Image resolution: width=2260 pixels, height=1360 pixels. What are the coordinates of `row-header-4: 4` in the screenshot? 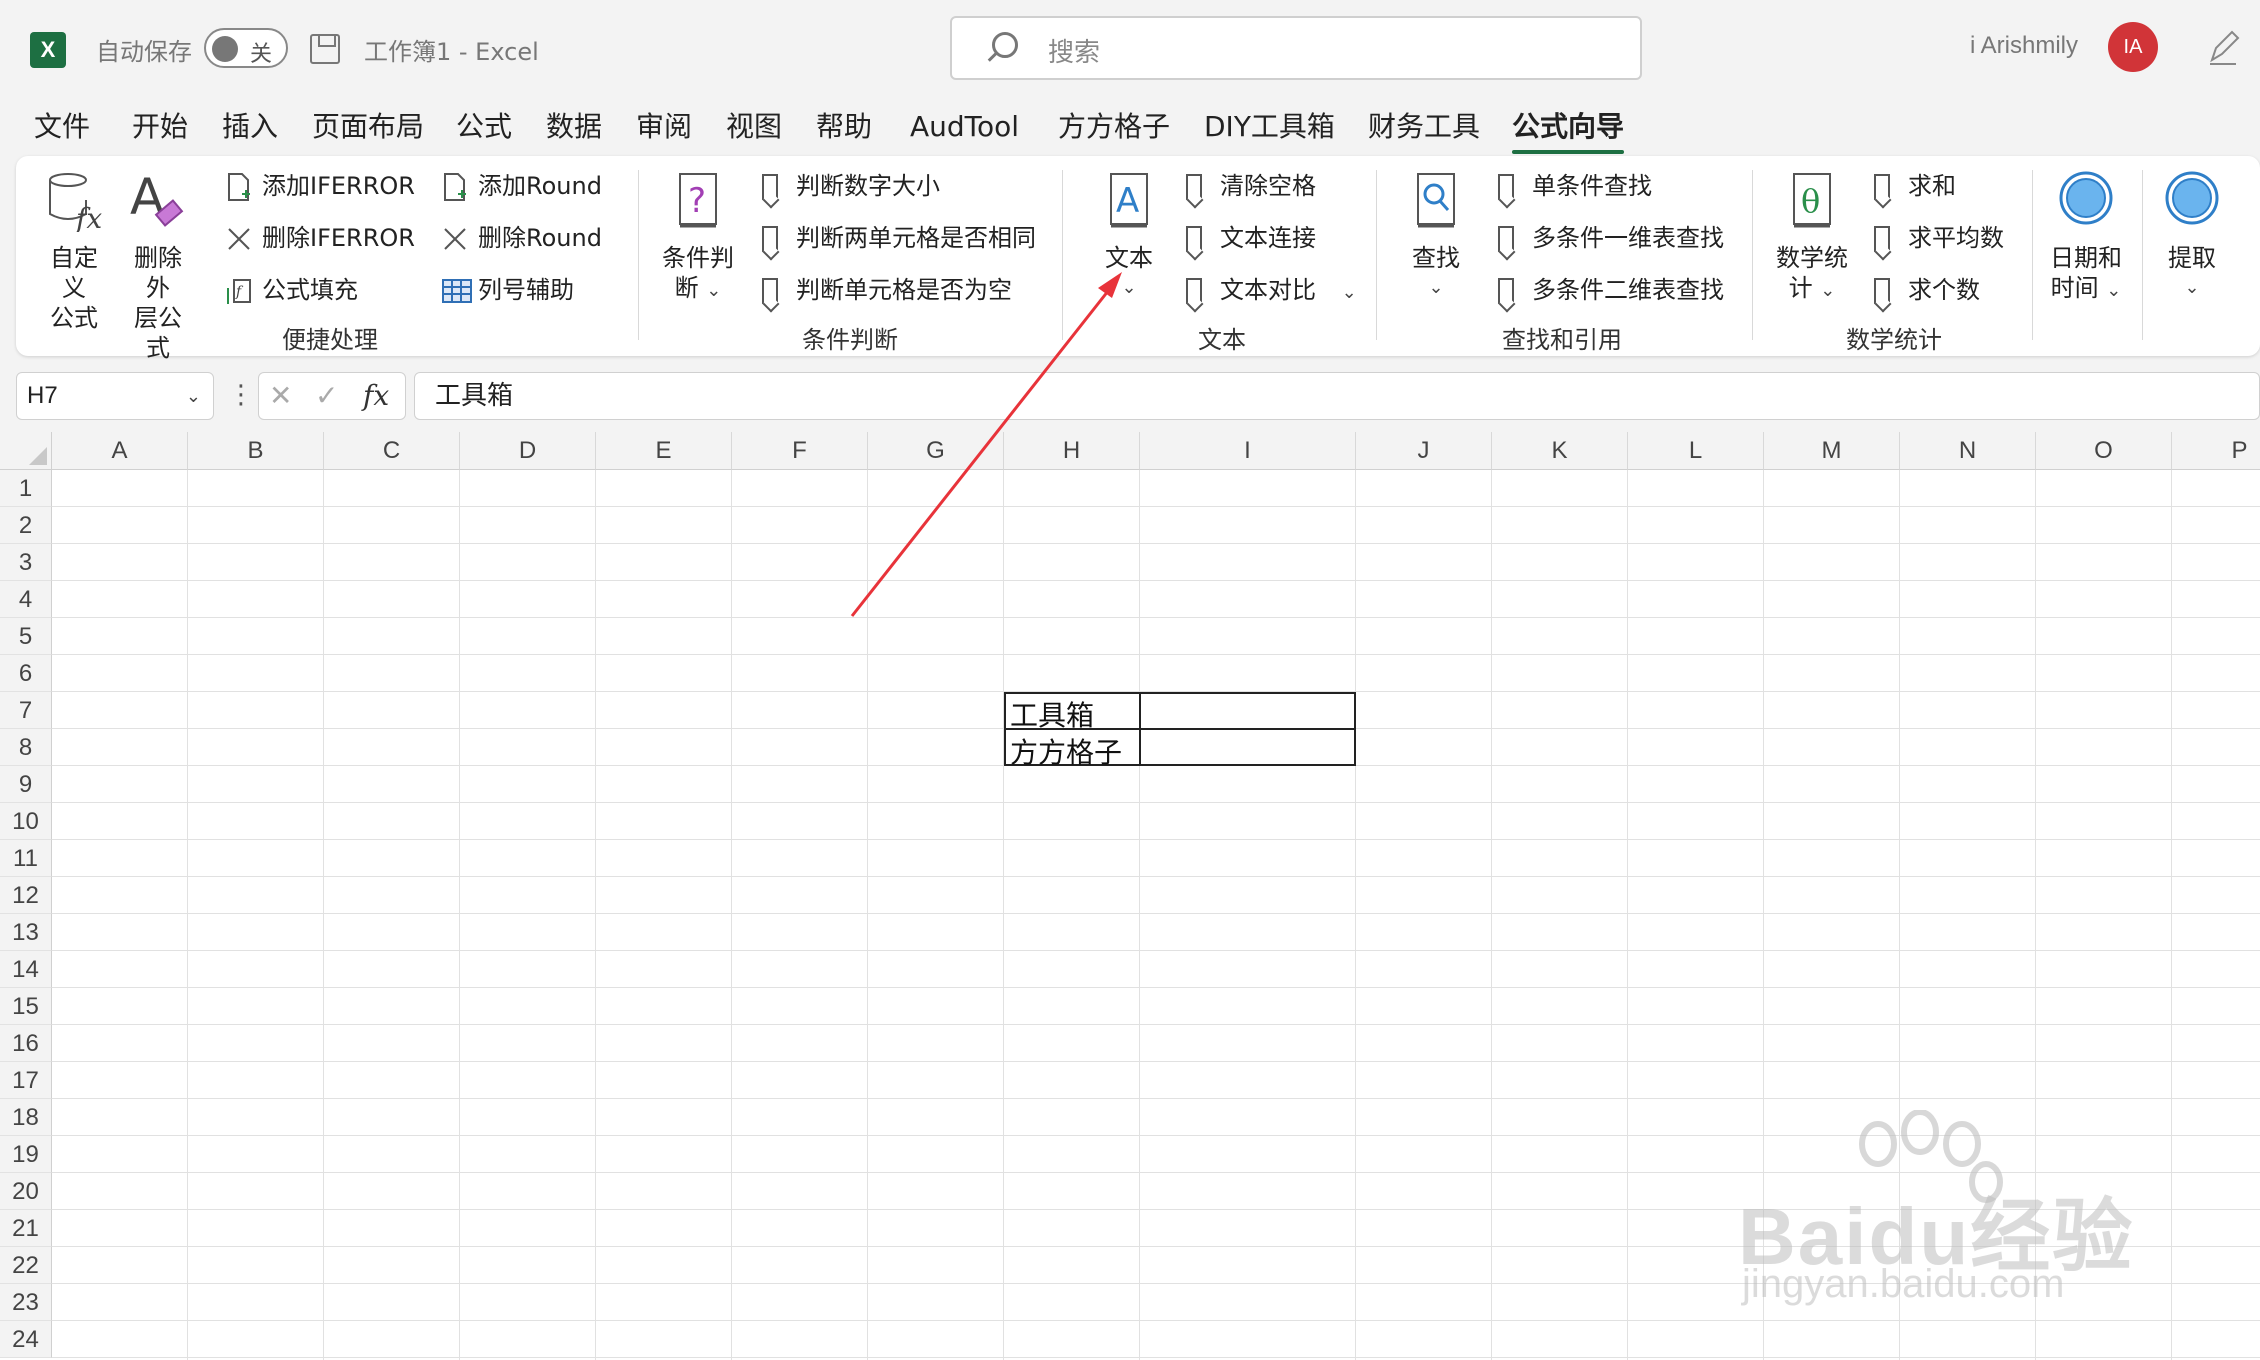 It's located at (26, 599).